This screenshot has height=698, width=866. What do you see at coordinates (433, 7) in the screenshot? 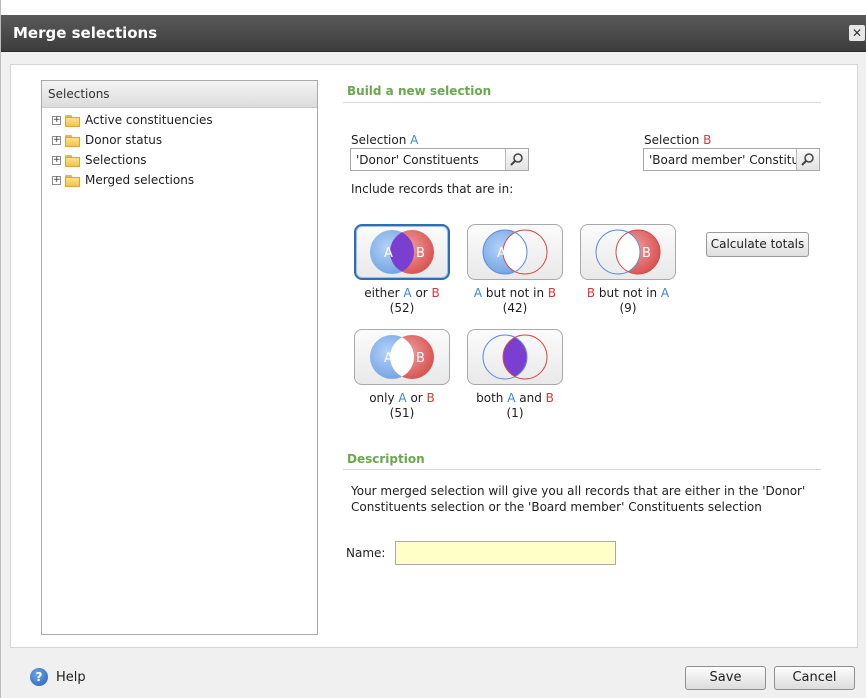
I see `top-strip` at bounding box center [433, 7].